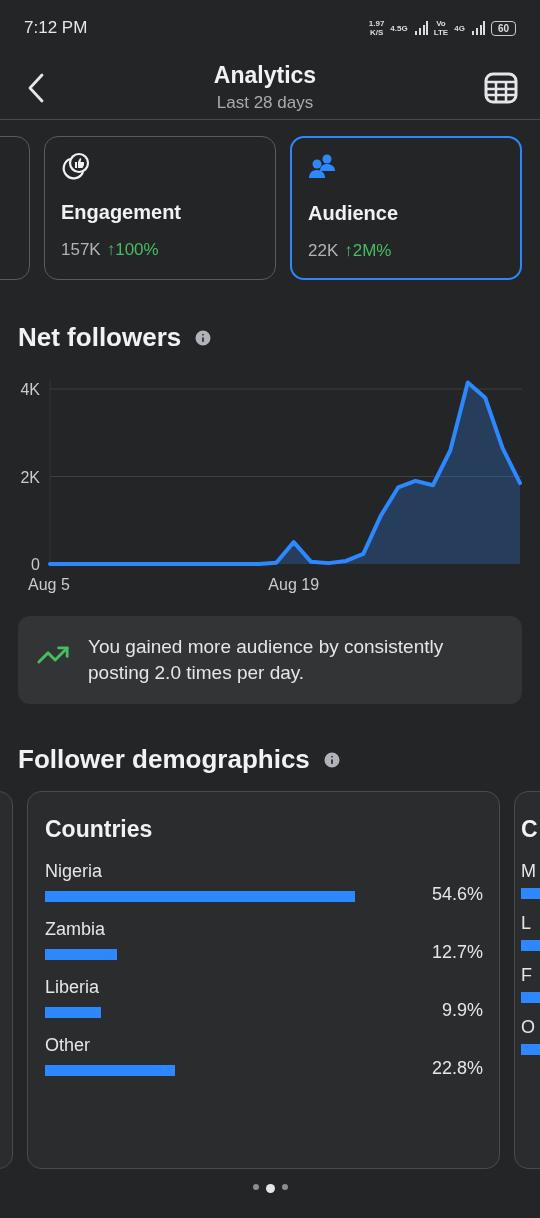 The height and width of the screenshot is (1218, 540). I want to click on section-title: Follower demographics, so click(164, 759).